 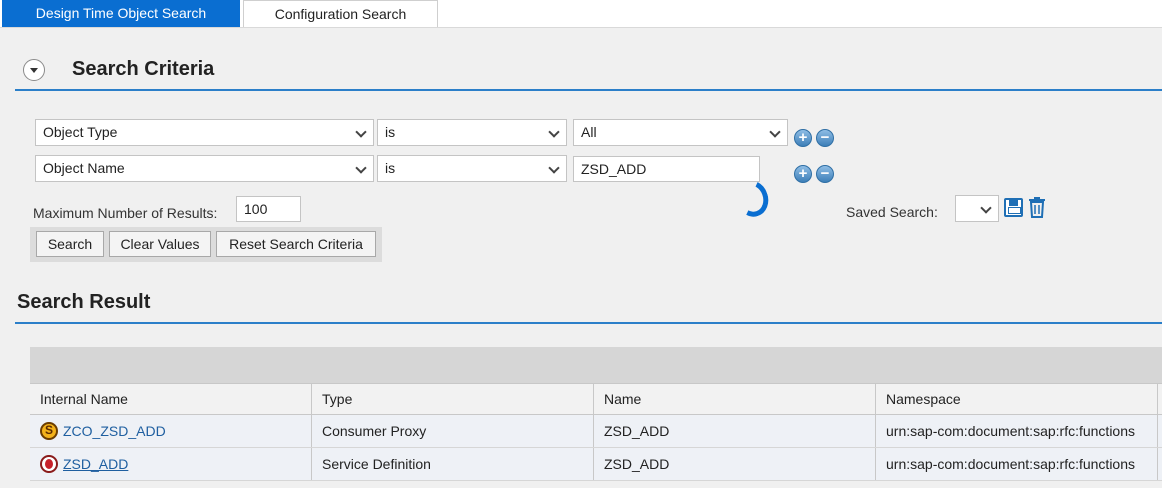 What do you see at coordinates (84, 168) in the screenshot?
I see `criteria-field-value-2: Object Name` at bounding box center [84, 168].